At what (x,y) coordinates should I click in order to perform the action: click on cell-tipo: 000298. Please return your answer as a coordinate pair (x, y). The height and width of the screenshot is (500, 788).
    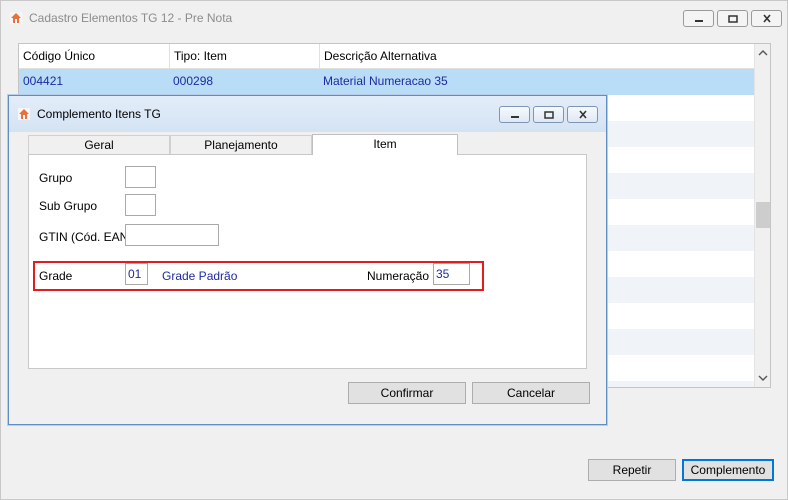
    Looking at the image, I should click on (193, 81).